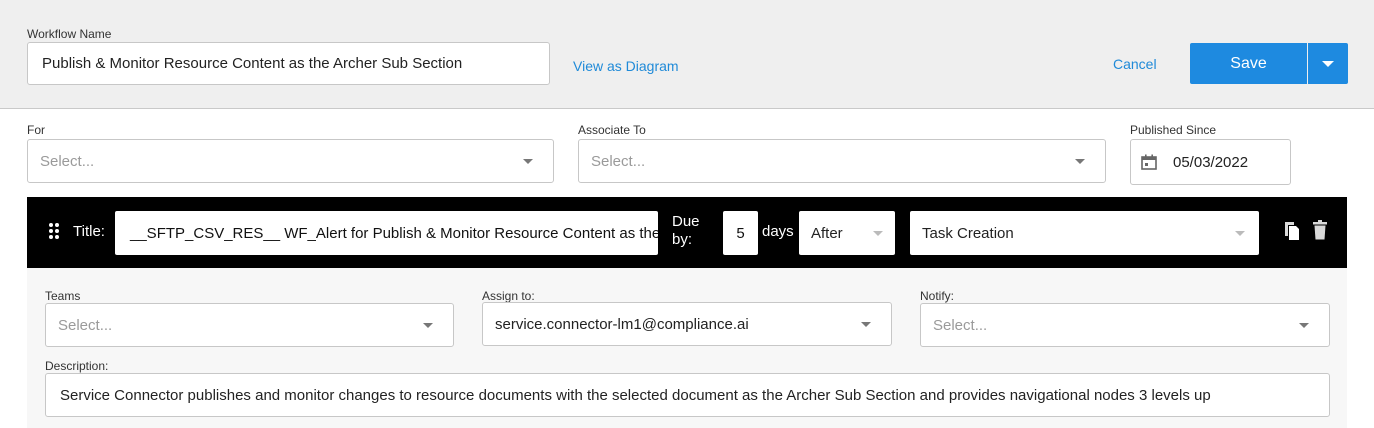 The image size is (1374, 428). What do you see at coordinates (508, 296) in the screenshot?
I see `assign-to-label: Assign to:` at bounding box center [508, 296].